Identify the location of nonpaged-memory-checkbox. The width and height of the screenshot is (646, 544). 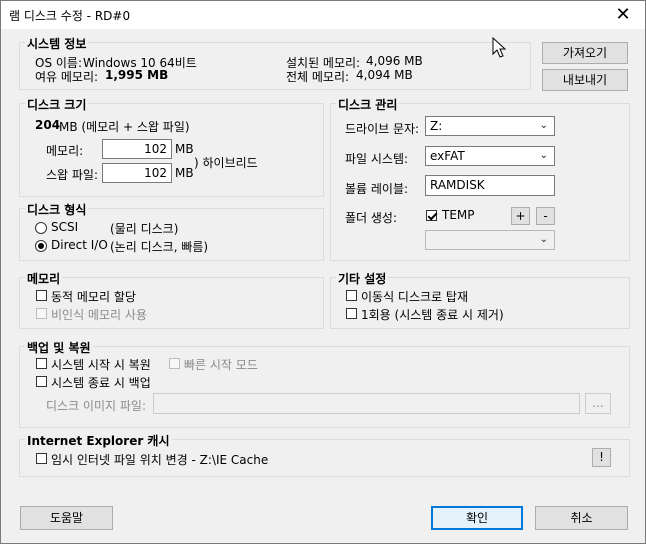
(41, 313).